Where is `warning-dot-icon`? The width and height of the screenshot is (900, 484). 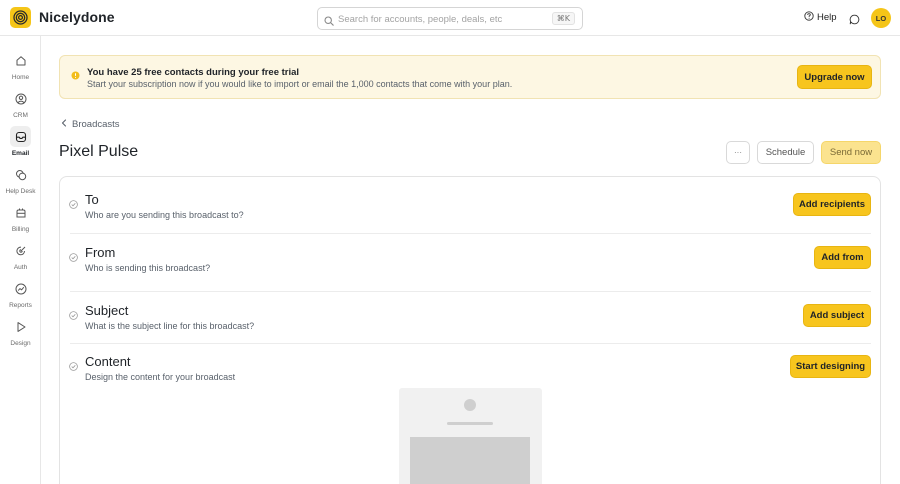 warning-dot-icon is located at coordinates (75, 76).